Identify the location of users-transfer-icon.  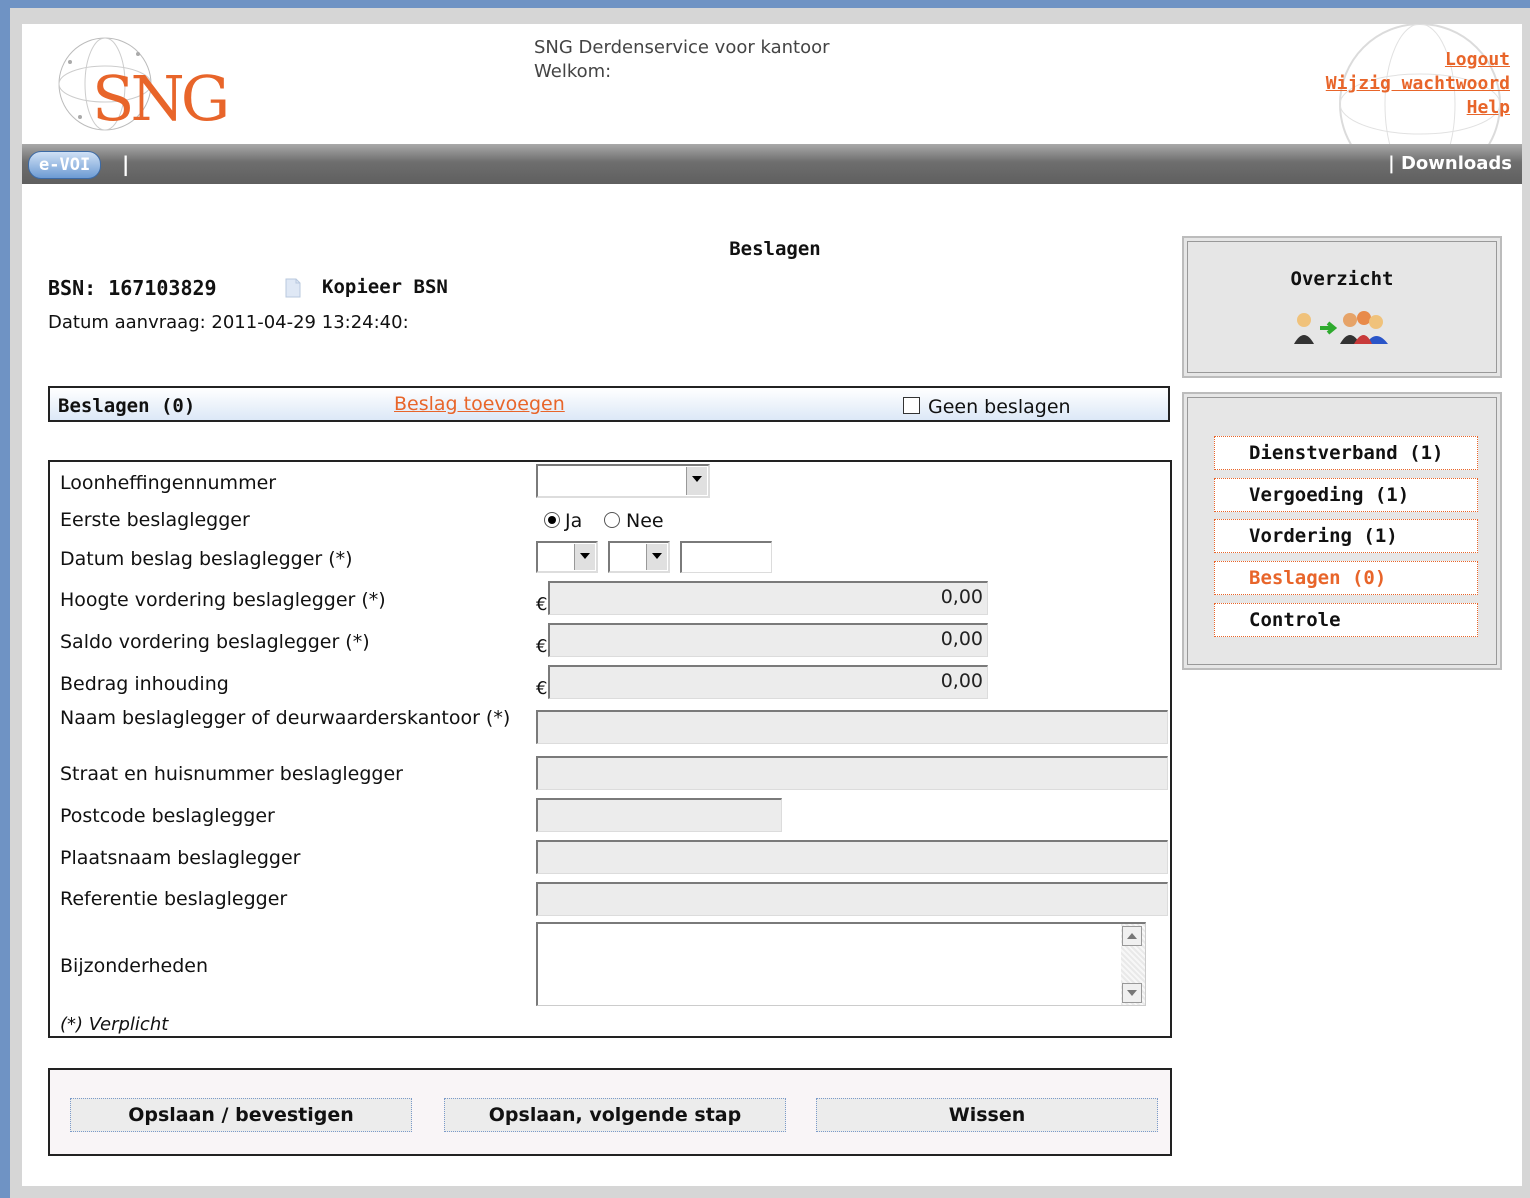
(1344, 328).